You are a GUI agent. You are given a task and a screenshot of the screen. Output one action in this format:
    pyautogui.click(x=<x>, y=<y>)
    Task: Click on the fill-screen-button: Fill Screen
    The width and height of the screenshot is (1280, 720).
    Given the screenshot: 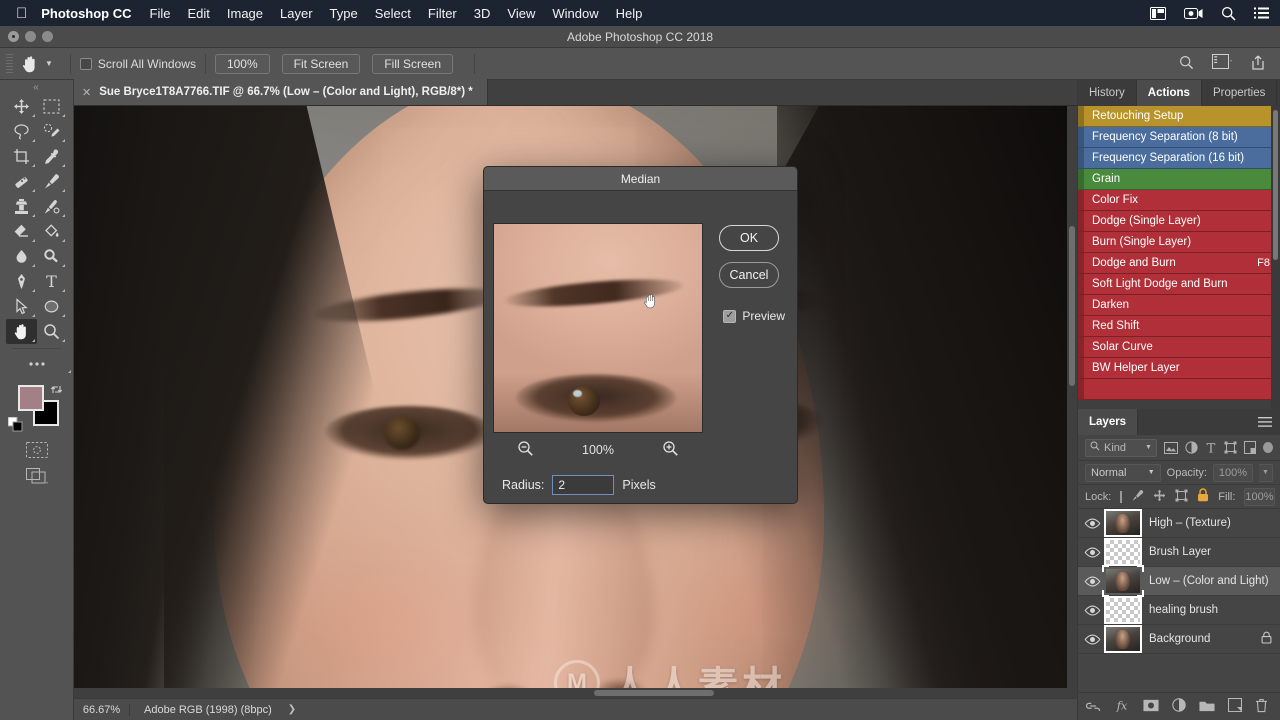 What is the action you would take?
    pyautogui.click(x=413, y=63)
    